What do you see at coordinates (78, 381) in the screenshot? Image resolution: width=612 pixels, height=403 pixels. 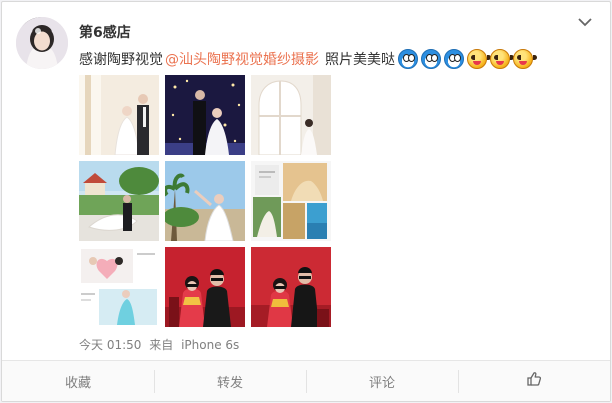 I see `favorite-button: 收藏` at bounding box center [78, 381].